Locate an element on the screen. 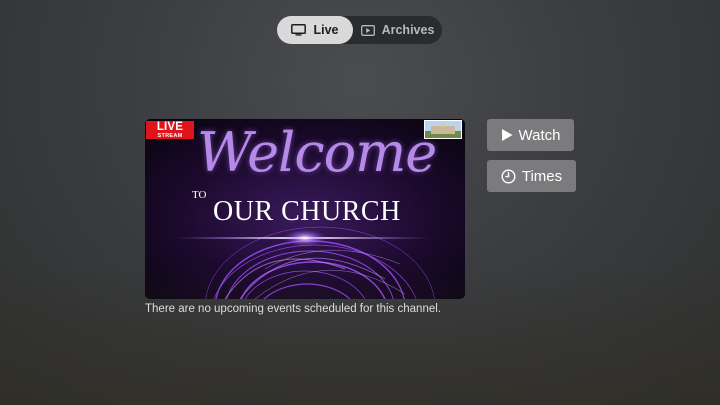 The image size is (720, 405). tab-archives: Archives is located at coordinates (397, 30).